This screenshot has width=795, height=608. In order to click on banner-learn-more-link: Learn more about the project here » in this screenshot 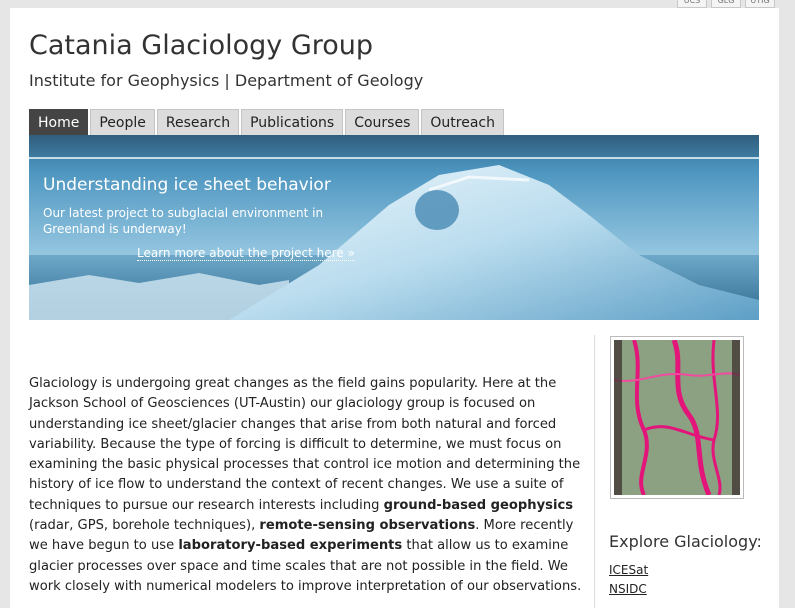, I will do `click(246, 253)`.